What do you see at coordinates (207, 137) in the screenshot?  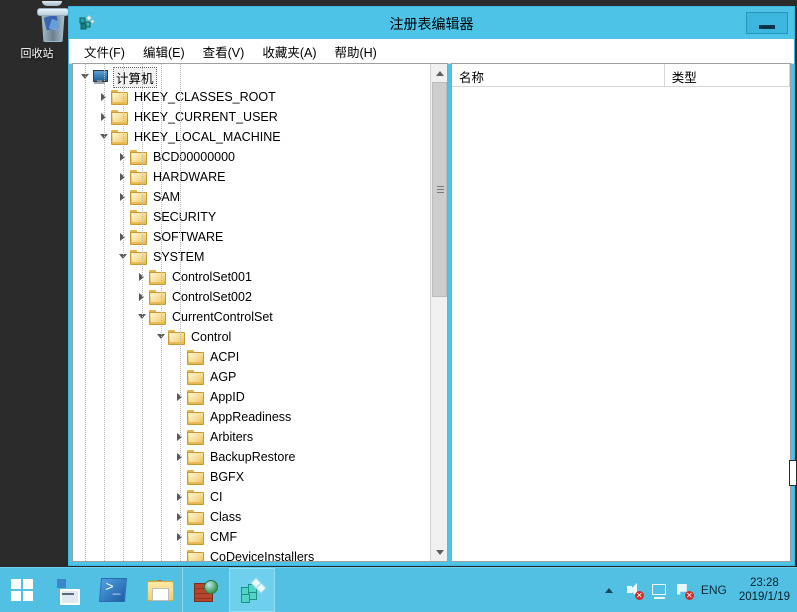 I see `tree-node-label: HKEY_LOCAL_MACHINE` at bounding box center [207, 137].